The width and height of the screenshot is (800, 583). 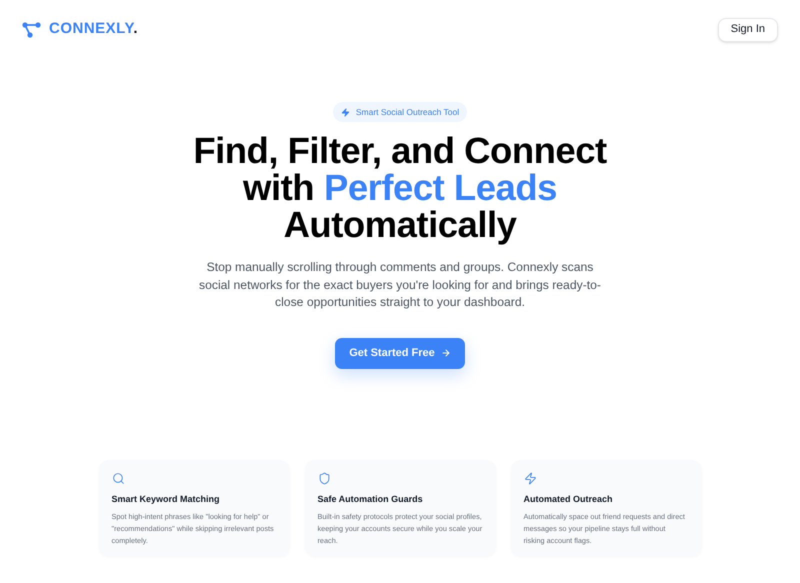 What do you see at coordinates (118, 478) in the screenshot?
I see `search-icon` at bounding box center [118, 478].